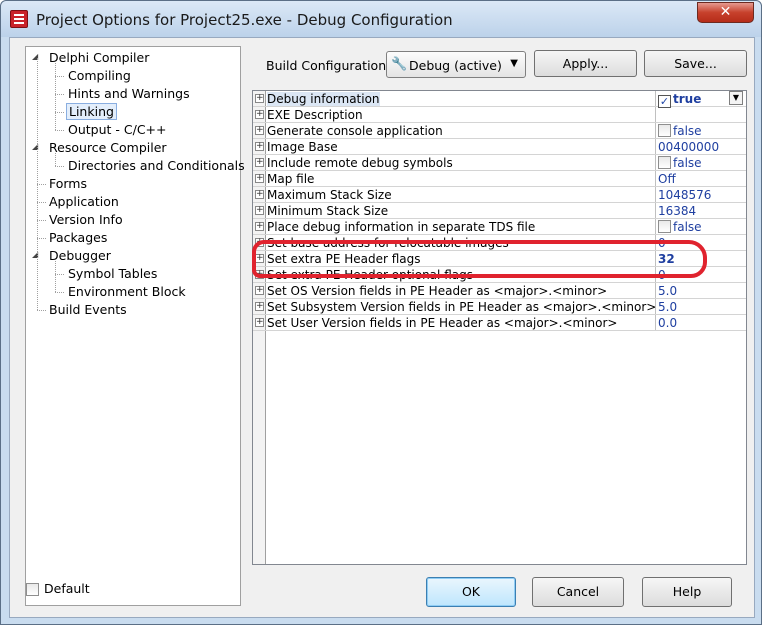 Image resolution: width=762 pixels, height=625 pixels. I want to click on property-value: 32, so click(666, 259).